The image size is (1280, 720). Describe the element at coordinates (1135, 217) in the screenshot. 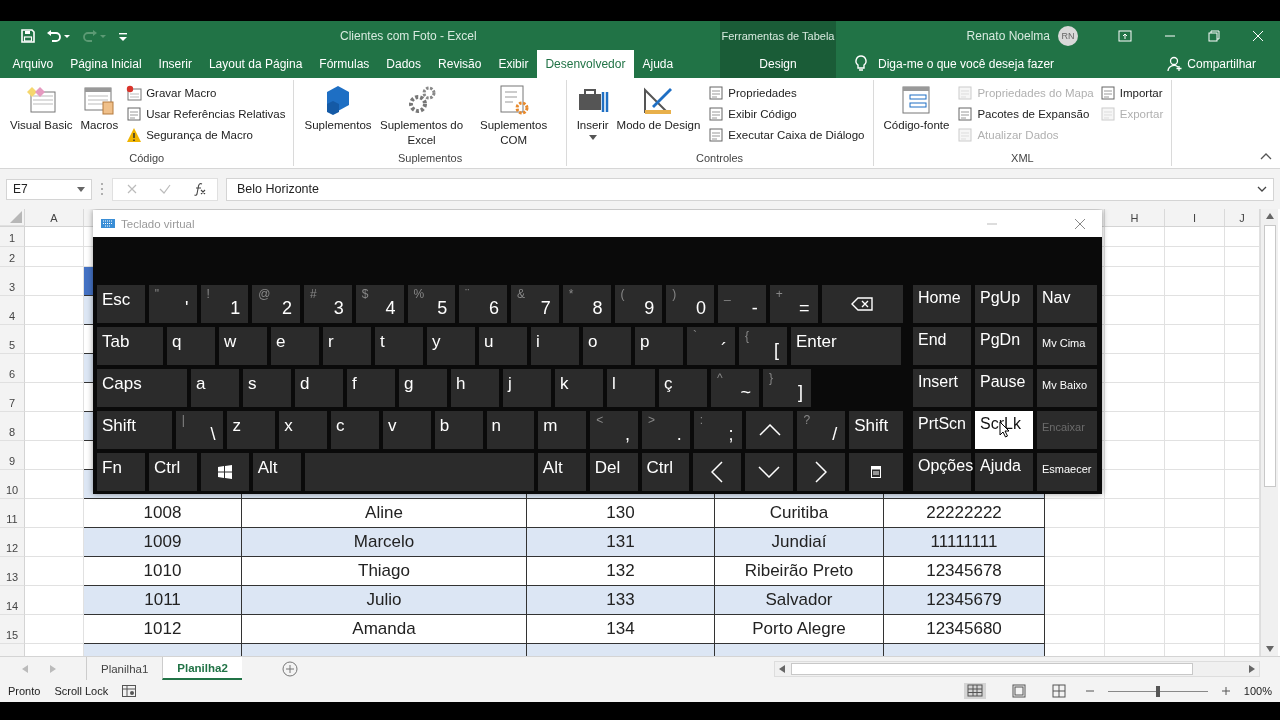

I see `column-header: H` at that location.